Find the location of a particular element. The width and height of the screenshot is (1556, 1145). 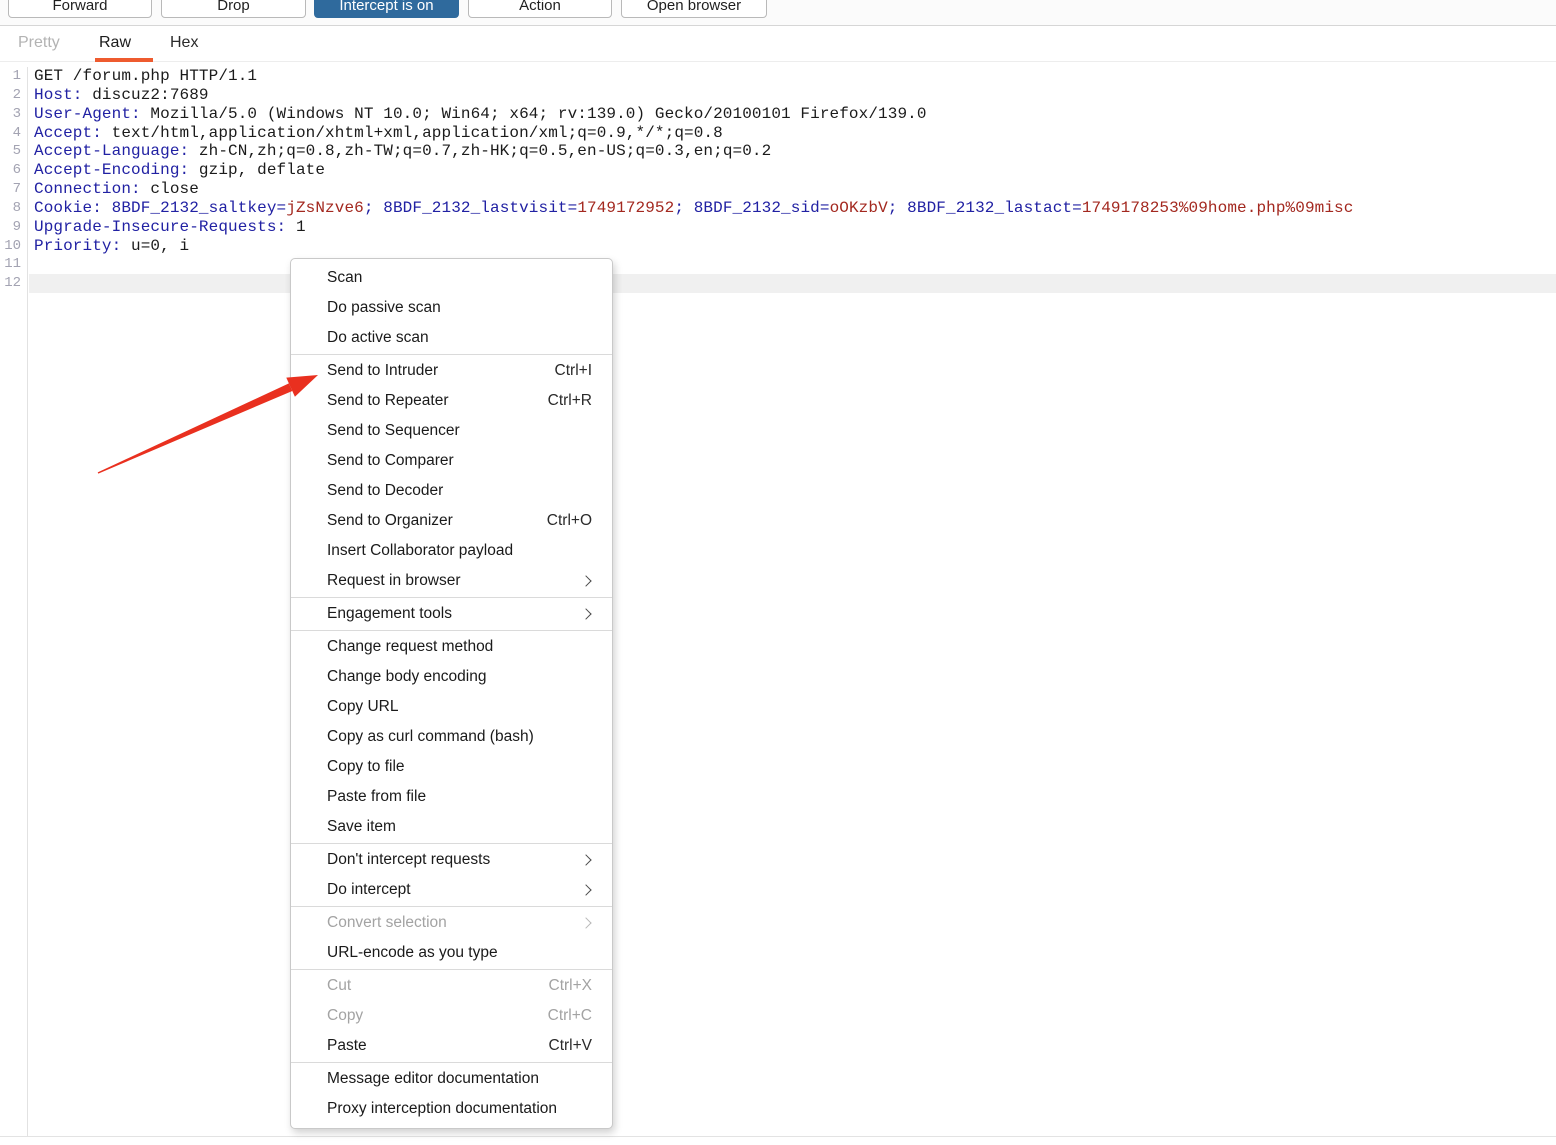

menu-item-label: Send to Decoder is located at coordinates (385, 490).